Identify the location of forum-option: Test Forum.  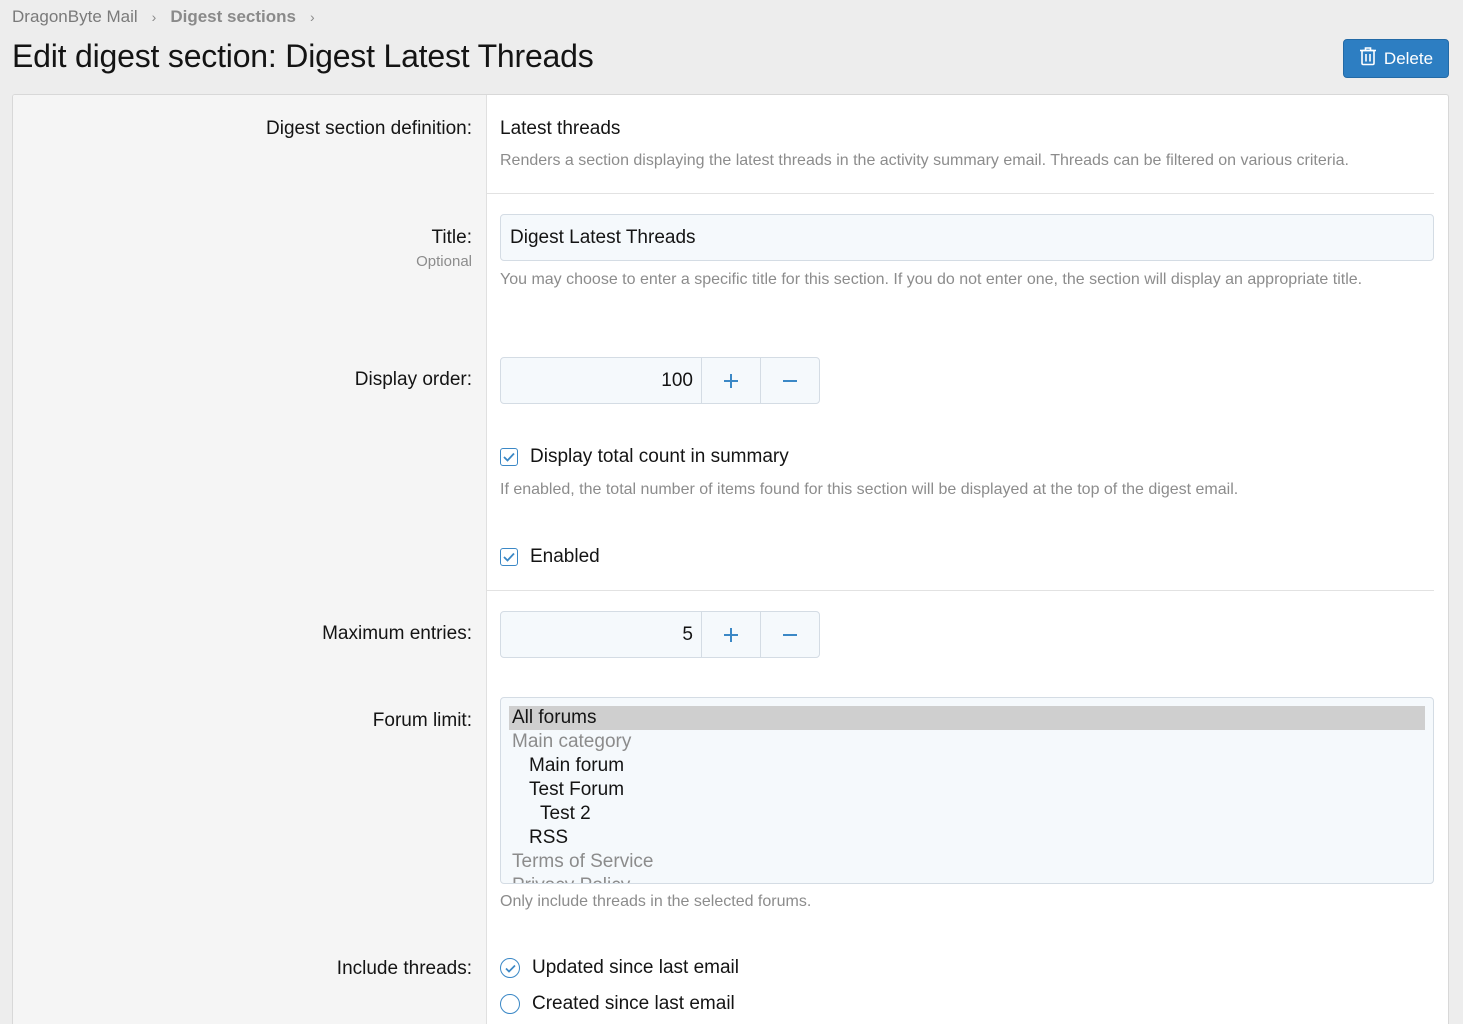
(967, 790).